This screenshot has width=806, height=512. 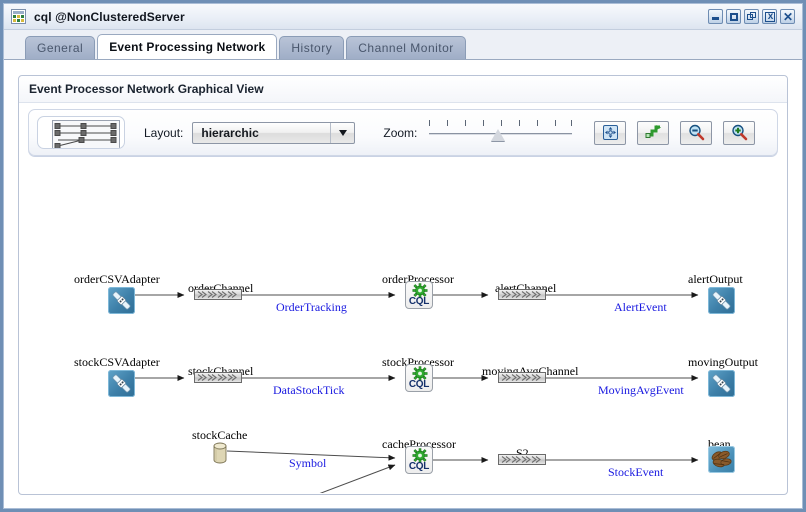 What do you see at coordinates (498, 134) in the screenshot?
I see `zoom-slider-thumb` at bounding box center [498, 134].